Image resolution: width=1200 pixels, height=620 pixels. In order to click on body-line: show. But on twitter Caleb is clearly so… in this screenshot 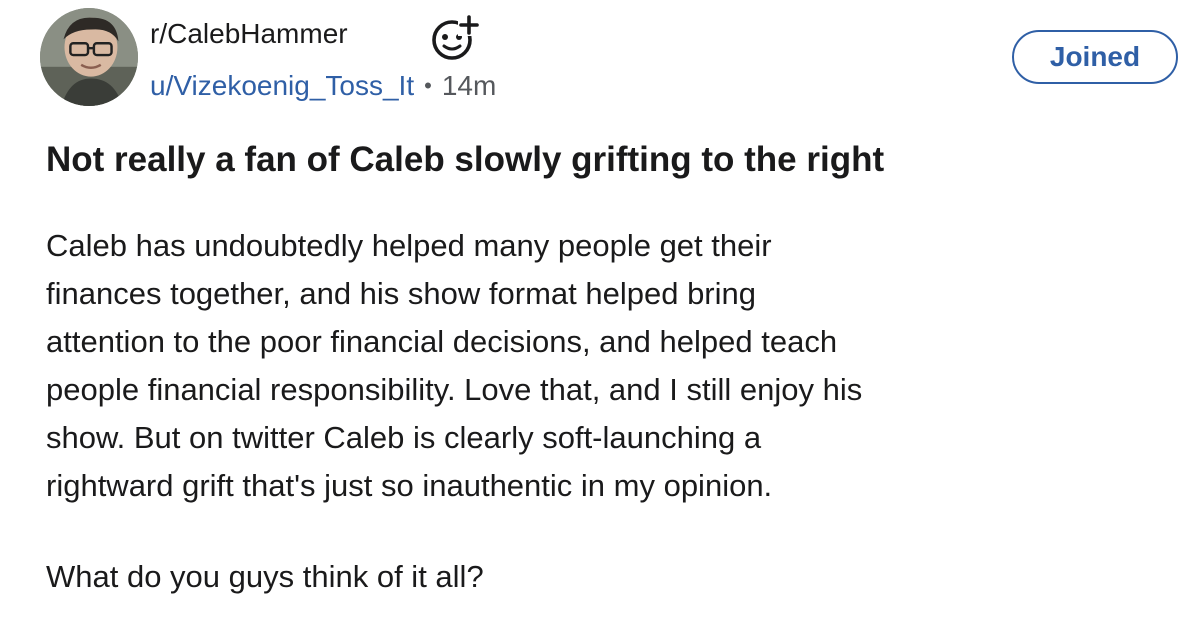, I will do `click(404, 437)`.